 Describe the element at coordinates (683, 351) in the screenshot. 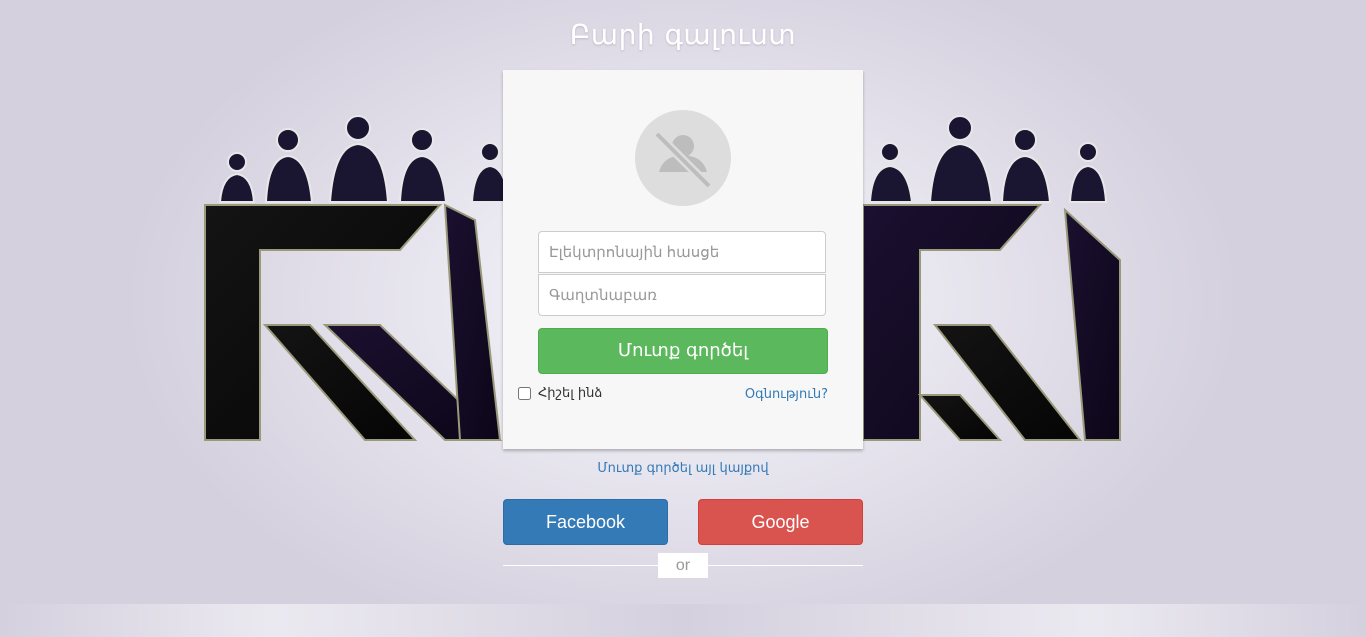

I see `login-button: Մուտք գործել` at that location.